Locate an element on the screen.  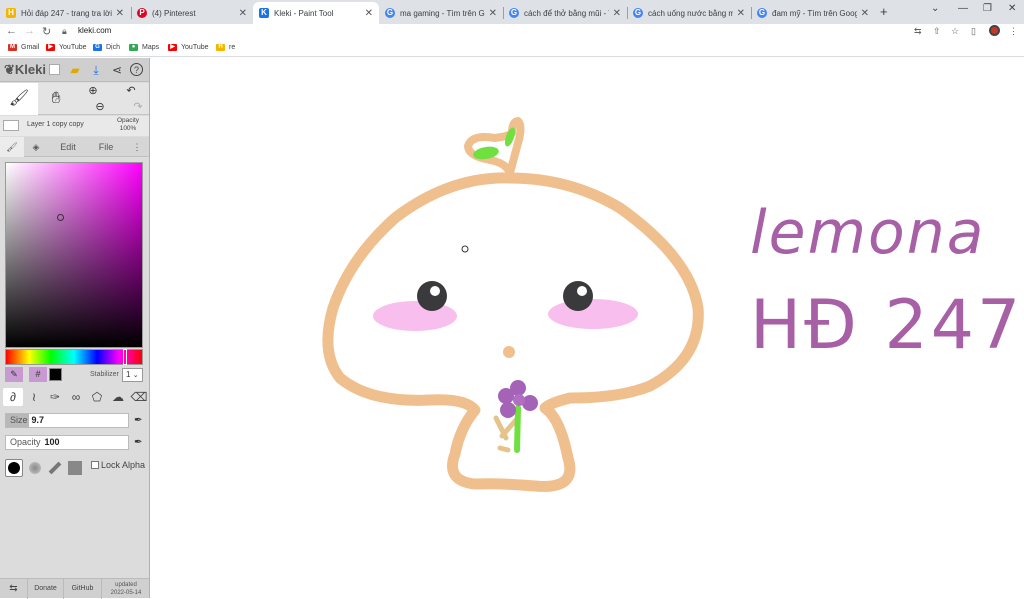
lock-icon: 🔒︎ is located at coordinates (64, 31).